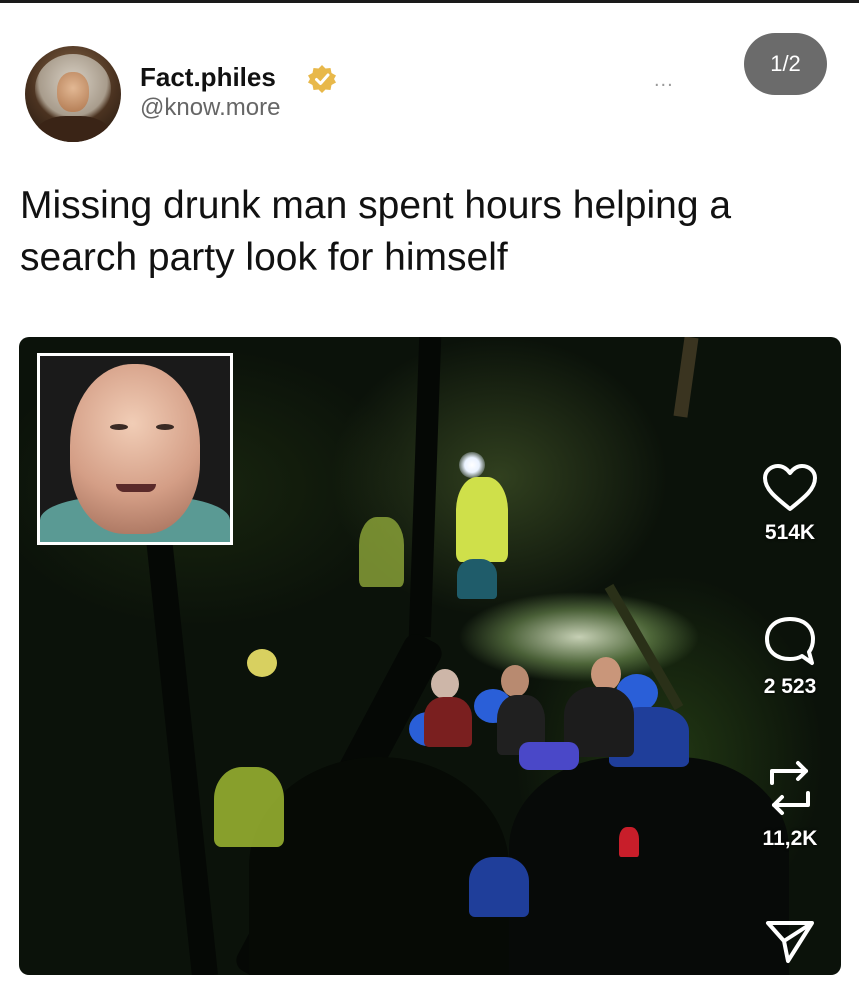 Image resolution: width=859 pixels, height=1000 pixels. Describe the element at coordinates (790, 487) in the screenshot. I see `heart-icon` at that location.